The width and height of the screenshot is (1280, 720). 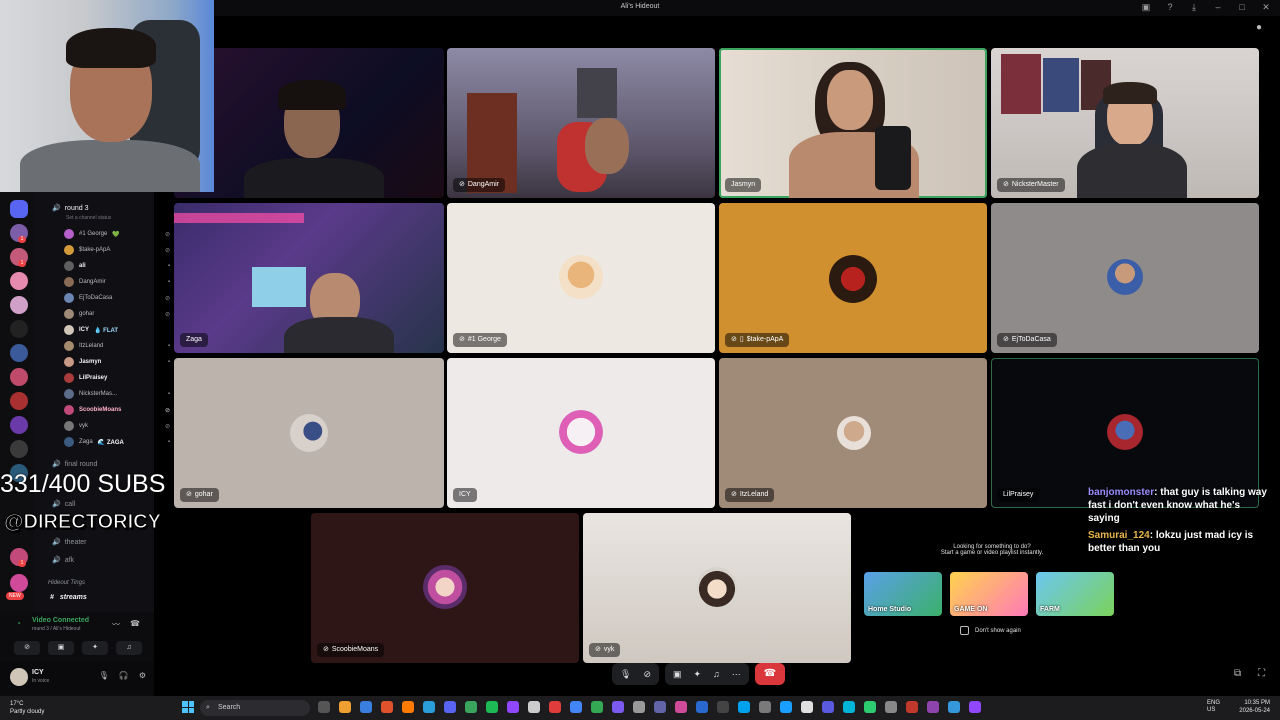 I want to click on voice-location: round 3 / Ali's Hideout, so click(x=56, y=629).